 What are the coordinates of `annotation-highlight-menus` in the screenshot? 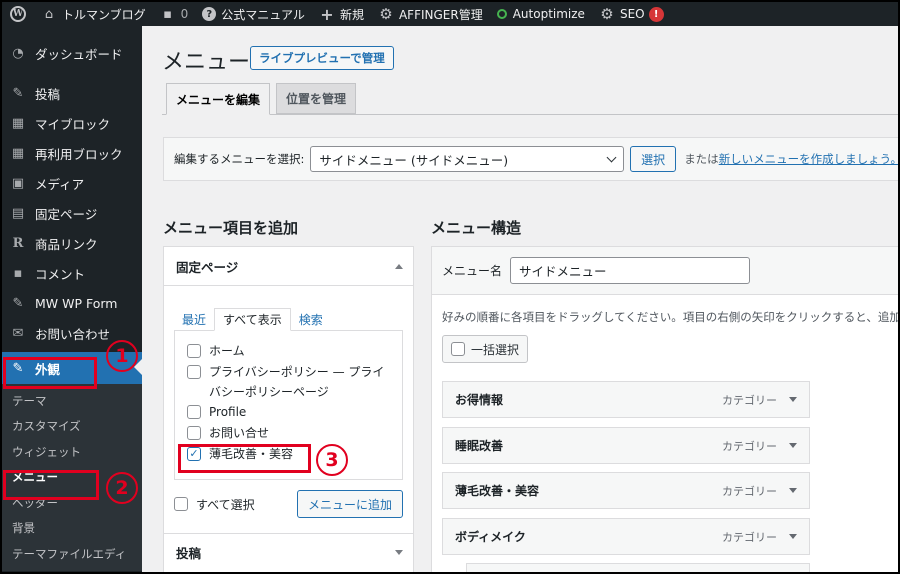 It's located at (51, 485).